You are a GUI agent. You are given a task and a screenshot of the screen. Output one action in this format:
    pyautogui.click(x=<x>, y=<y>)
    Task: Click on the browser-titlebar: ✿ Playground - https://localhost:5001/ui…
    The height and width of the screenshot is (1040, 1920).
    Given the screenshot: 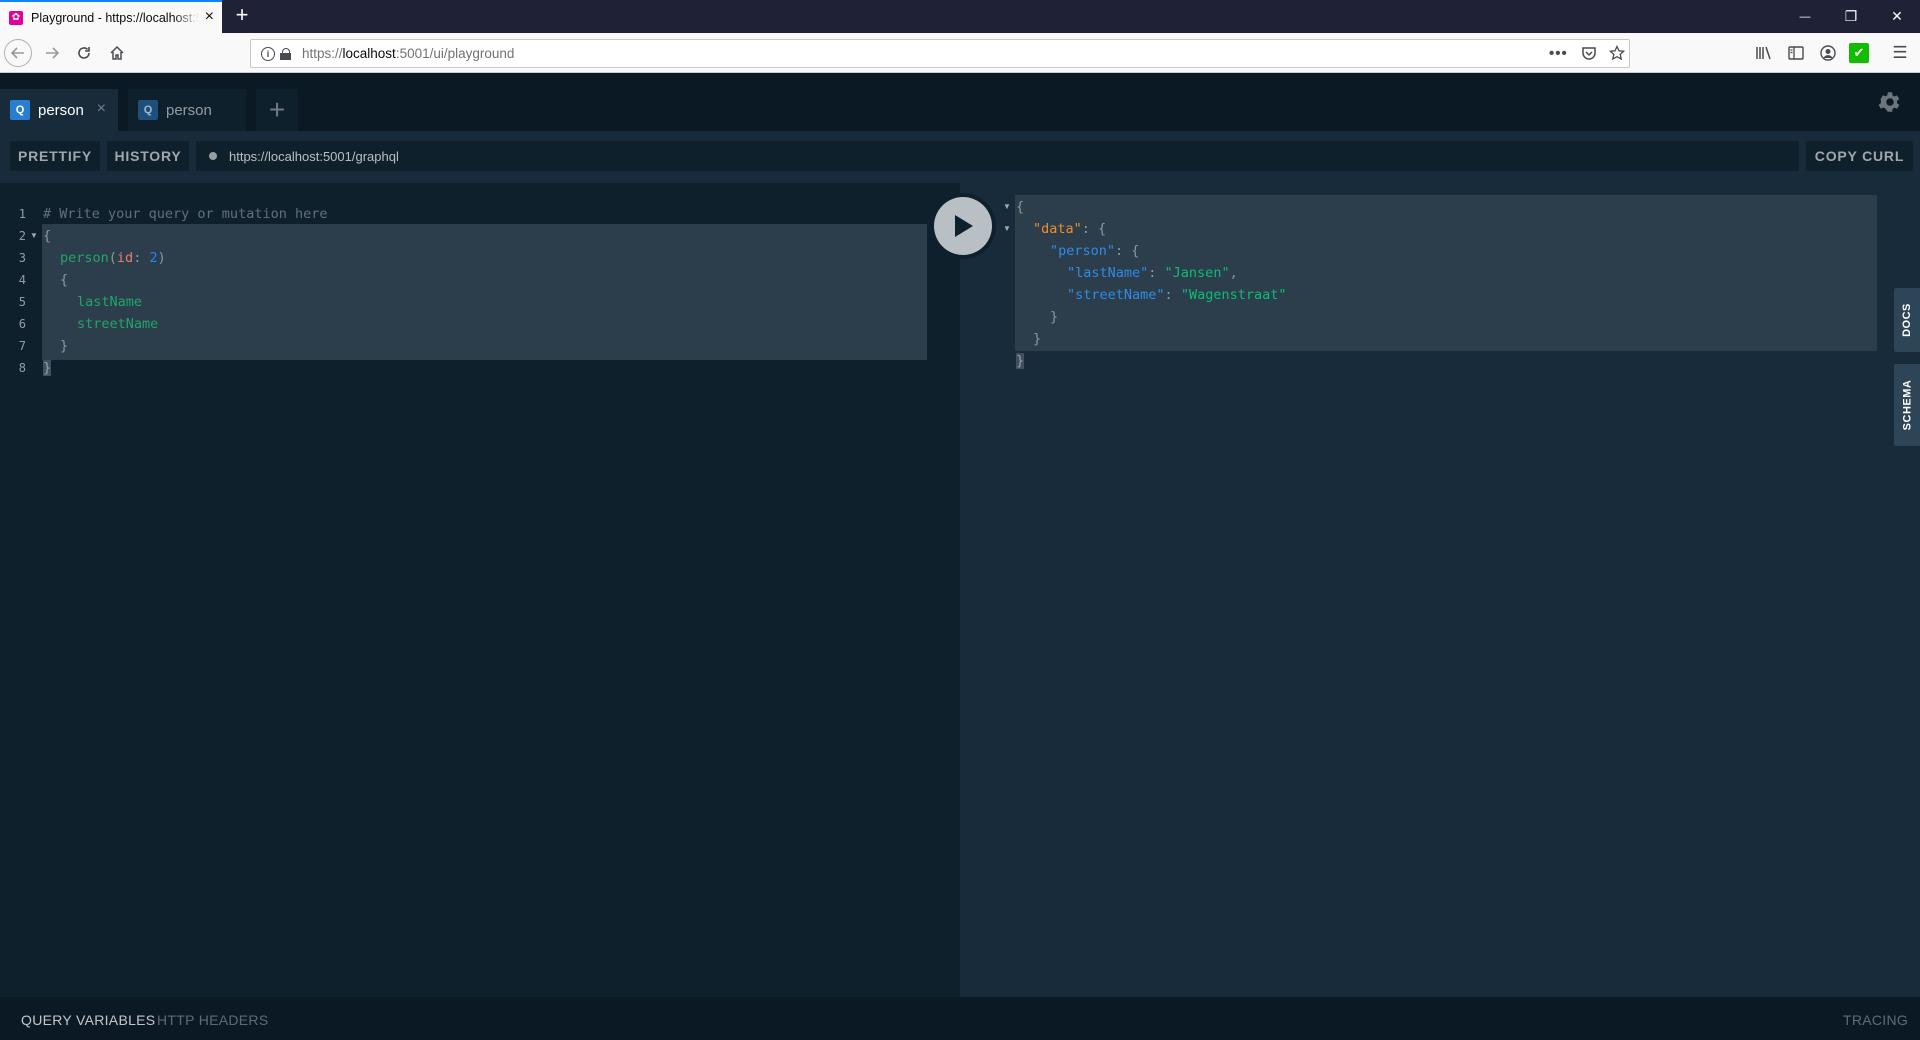 What is the action you would take?
    pyautogui.click(x=960, y=16)
    